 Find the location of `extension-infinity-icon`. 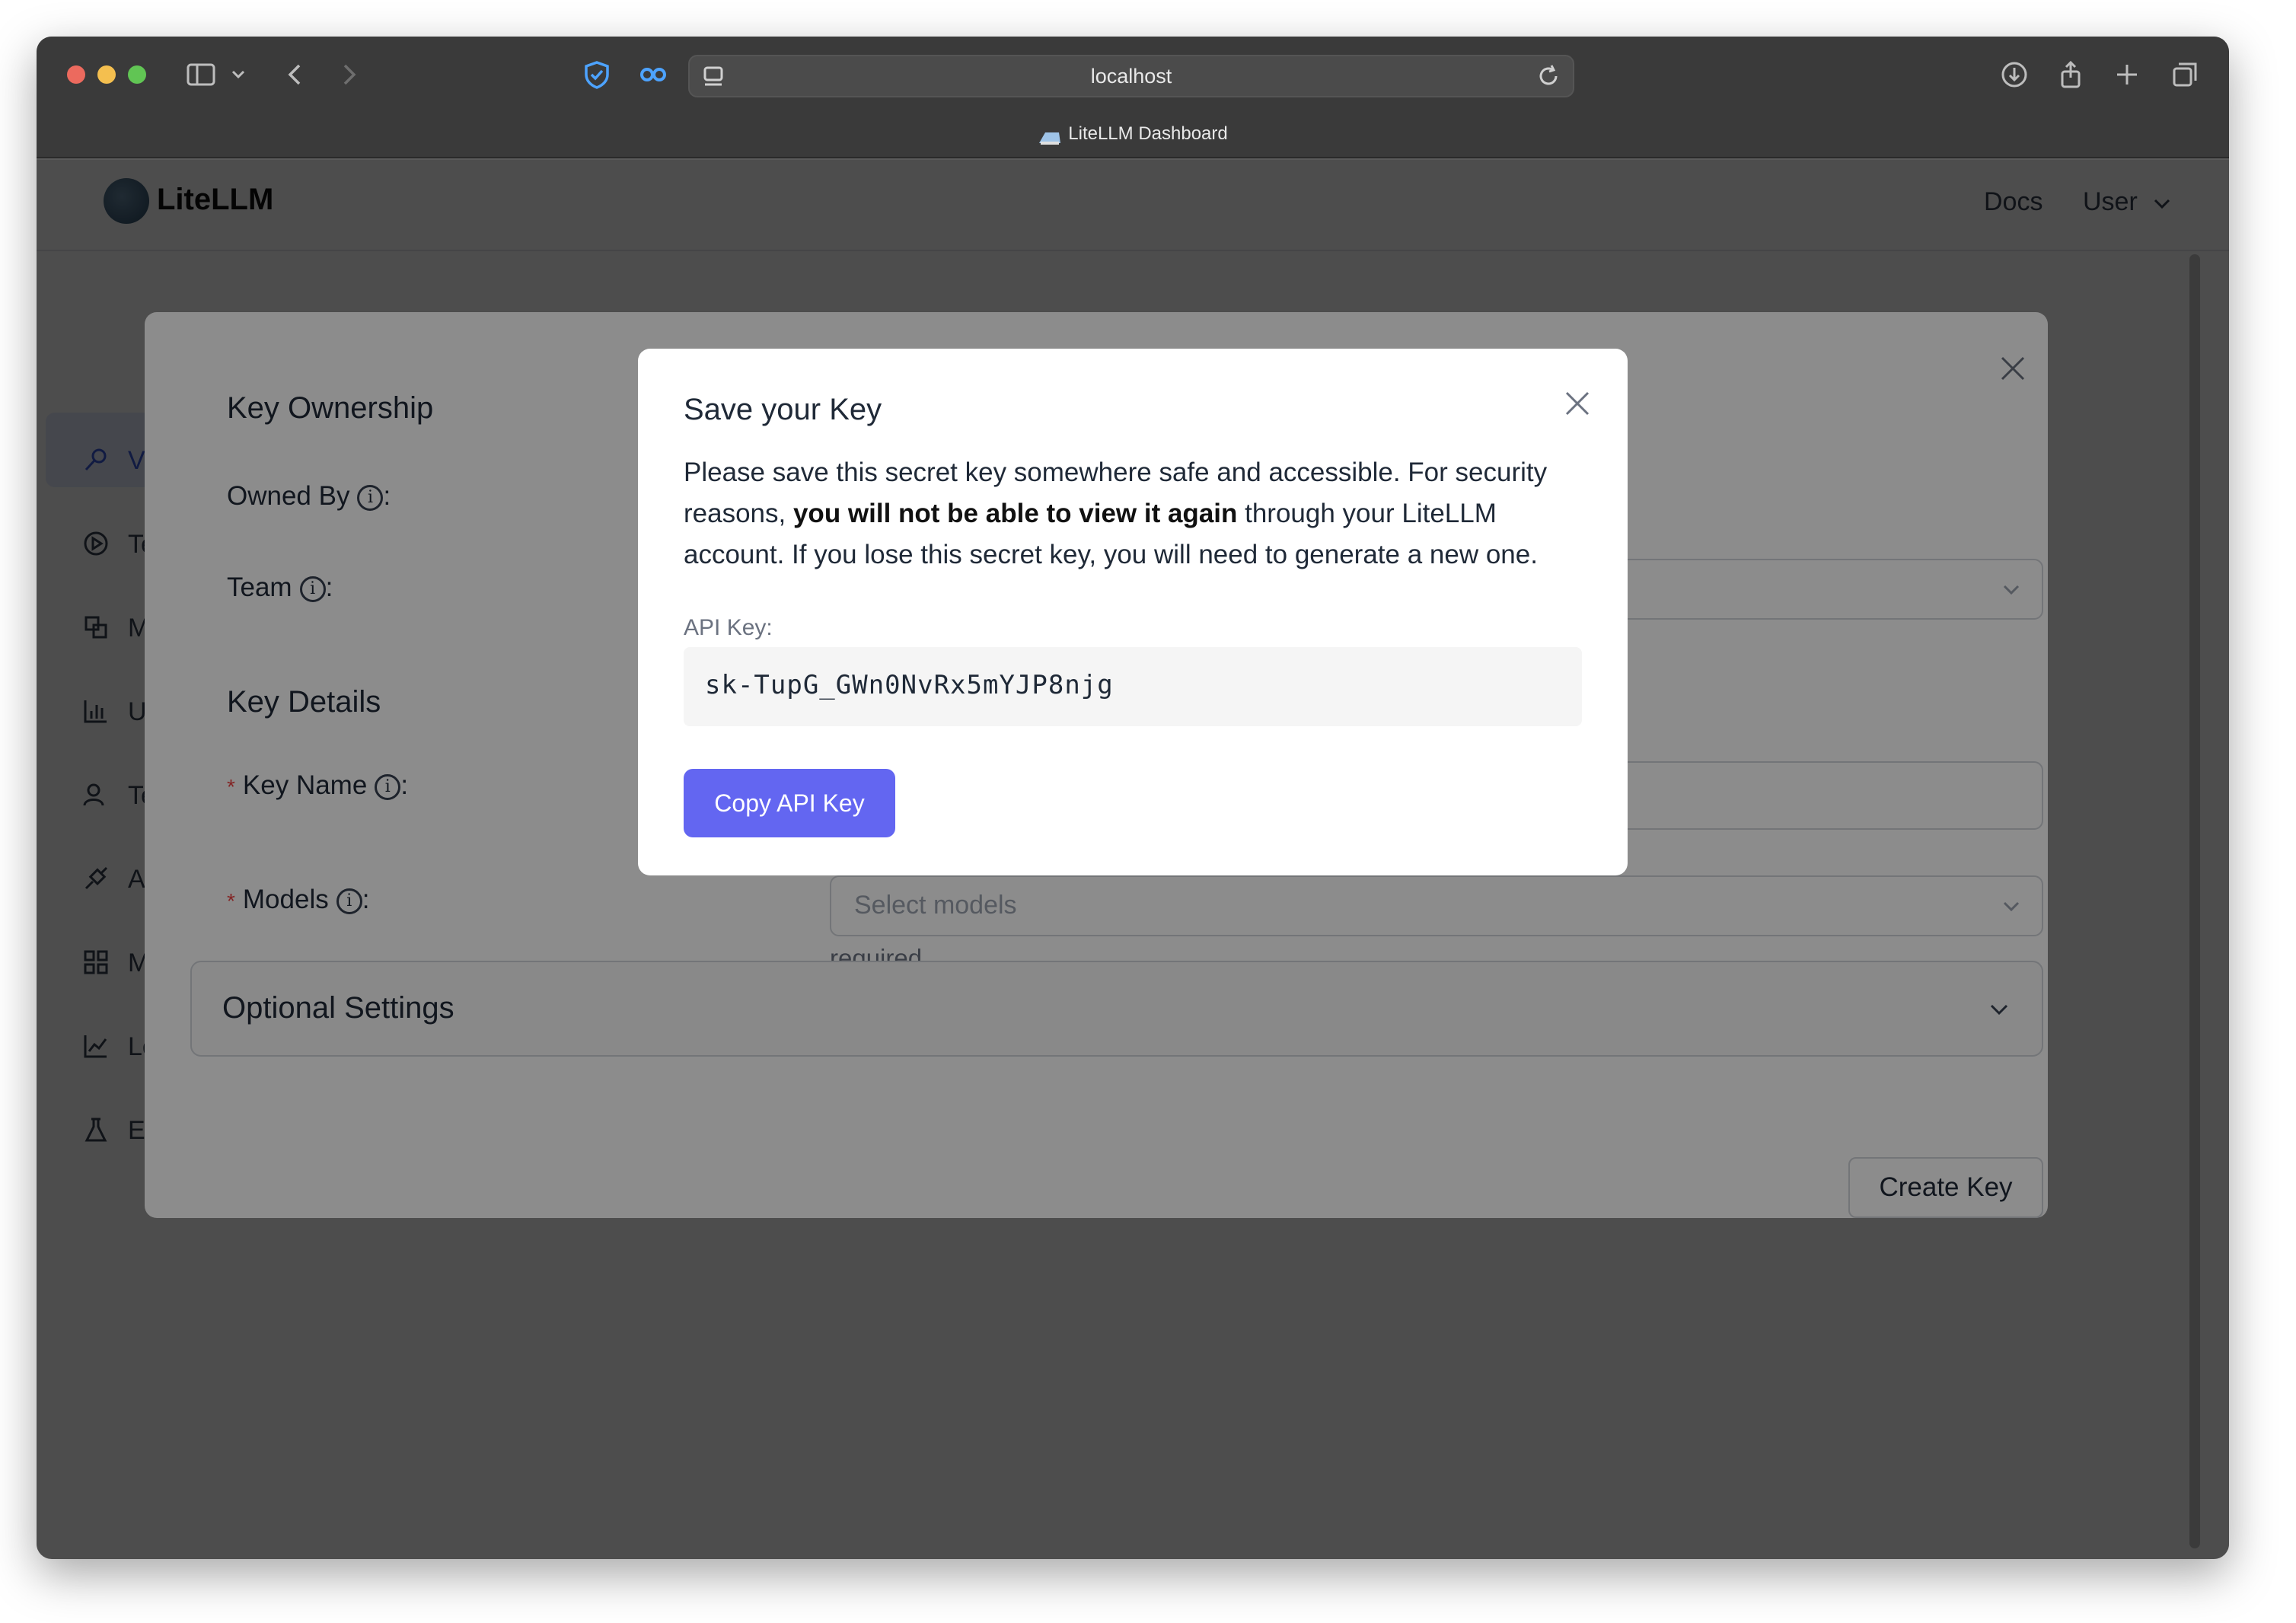

extension-infinity-icon is located at coordinates (653, 78).